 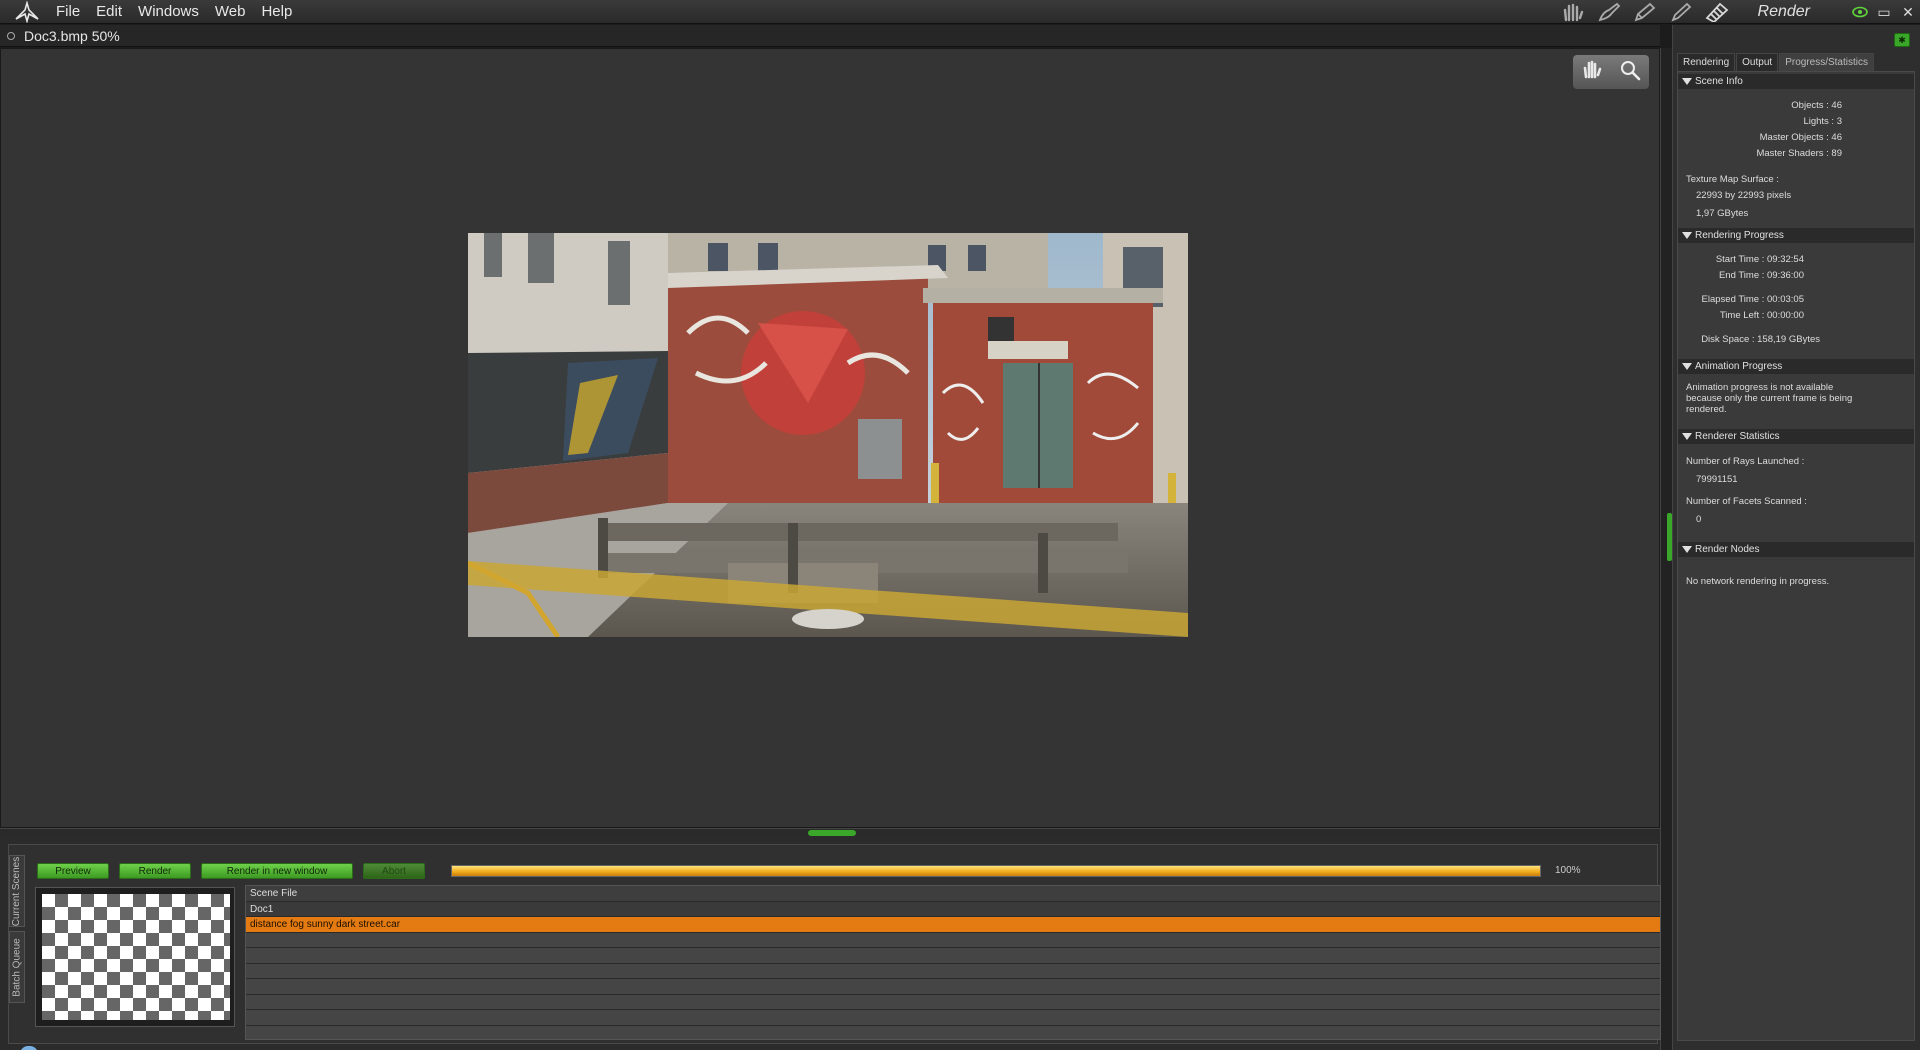 I want to click on stat-texture-size: 1,97 GBytes, so click(x=1722, y=213).